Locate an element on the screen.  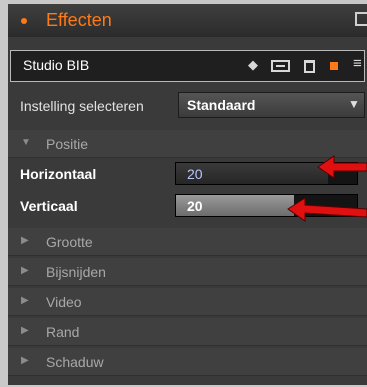
trash-icon is located at coordinates (309, 66).